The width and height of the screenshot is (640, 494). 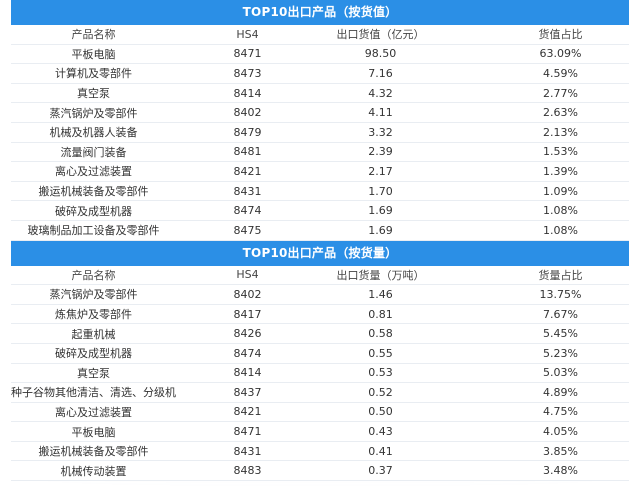 I want to click on table-row: 真空泵 8414 0.53 5.03%, so click(x=320, y=373).